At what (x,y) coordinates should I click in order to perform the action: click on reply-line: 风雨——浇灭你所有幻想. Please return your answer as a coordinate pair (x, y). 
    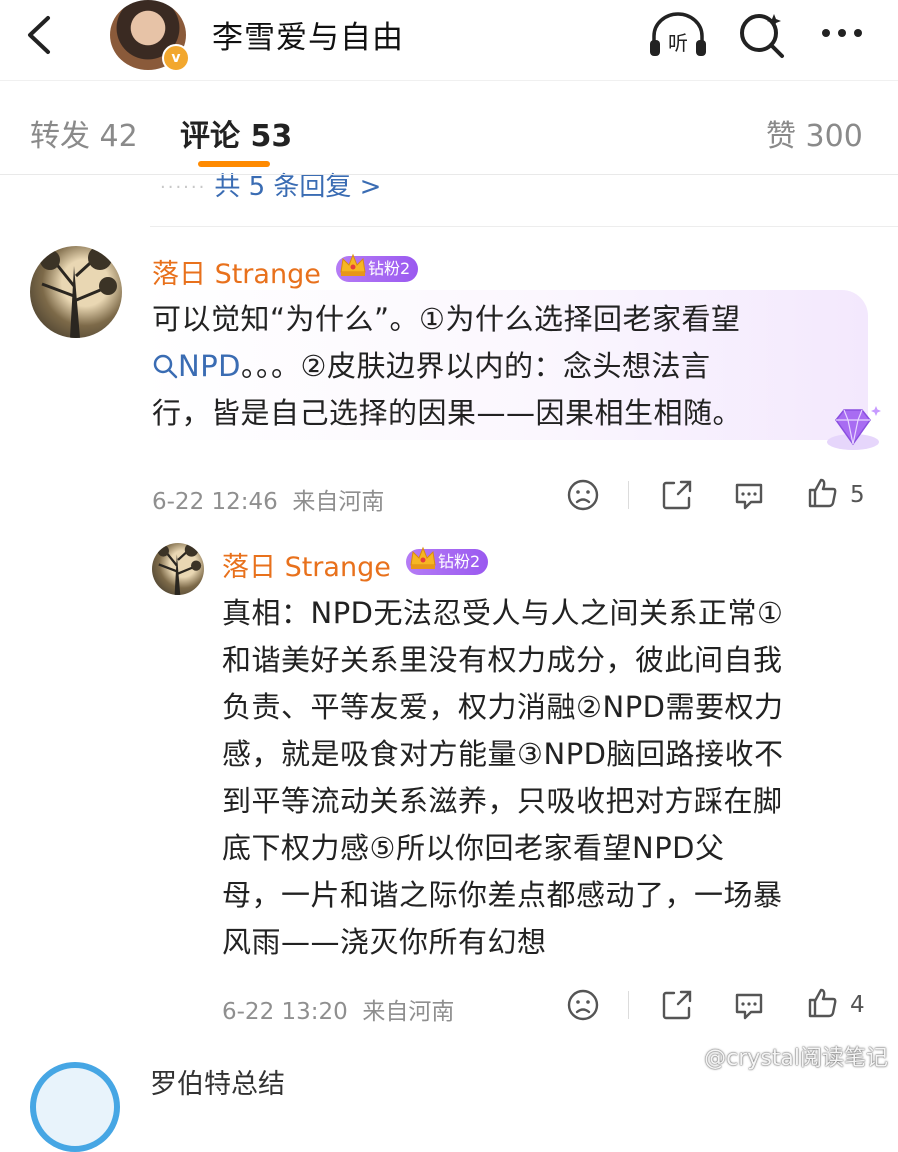
    Looking at the image, I should click on (384, 942).